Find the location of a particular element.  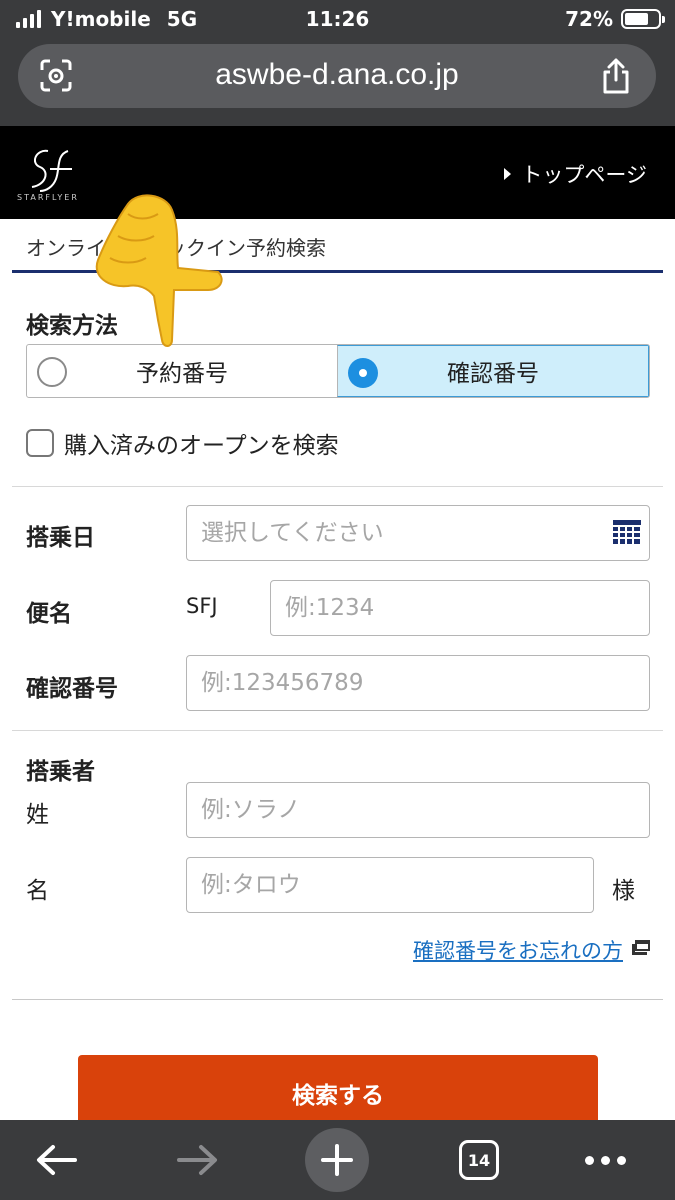

passenger-title: 搭乗者 is located at coordinates (60, 772).